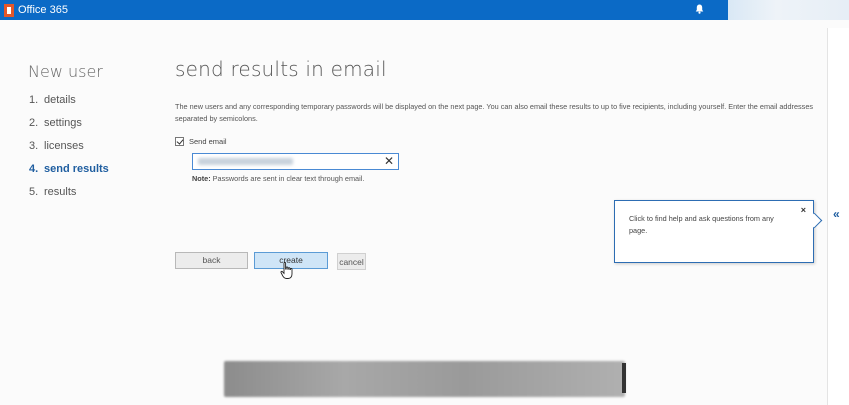 The height and width of the screenshot is (405, 849). What do you see at coordinates (208, 141) in the screenshot?
I see `send-email-label: Send email` at bounding box center [208, 141].